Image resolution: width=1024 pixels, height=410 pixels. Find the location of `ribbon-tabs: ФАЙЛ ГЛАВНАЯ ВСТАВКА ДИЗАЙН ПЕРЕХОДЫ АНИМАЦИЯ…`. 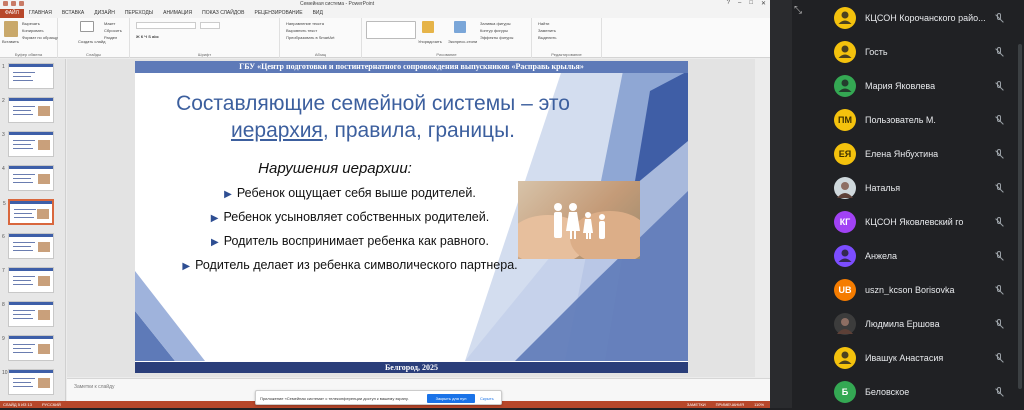

ribbon-tabs: ФАЙЛ ГЛАВНАЯ ВСТАВКА ДИЗАЙН ПЕРЕХОДЫ АНИМАЦИЯ… is located at coordinates (385, 13).